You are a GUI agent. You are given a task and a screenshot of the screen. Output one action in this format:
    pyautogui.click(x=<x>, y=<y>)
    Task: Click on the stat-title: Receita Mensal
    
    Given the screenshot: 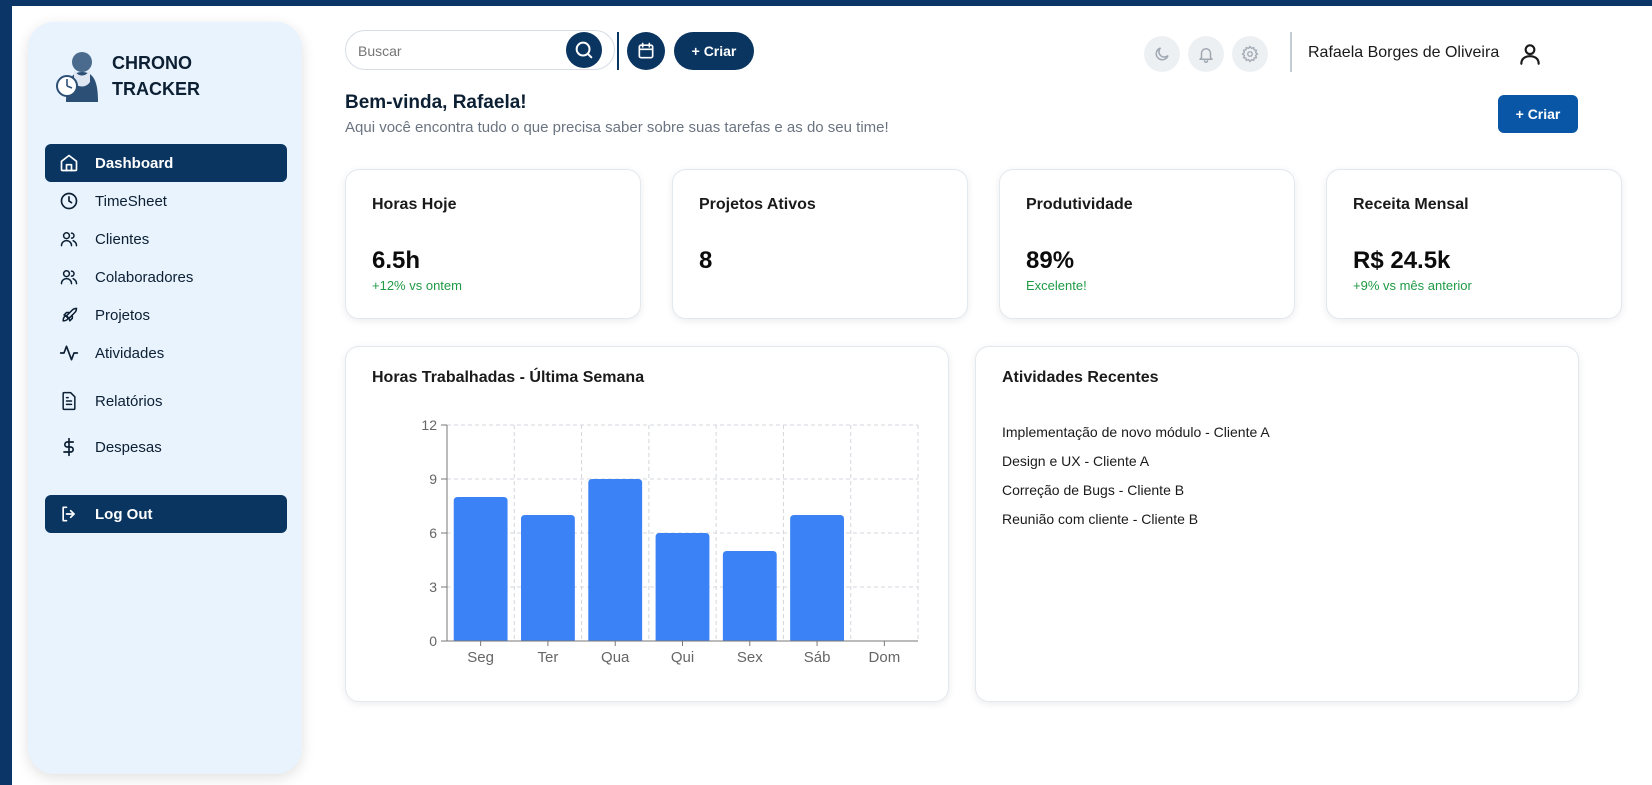 What is the action you would take?
    pyautogui.click(x=1411, y=204)
    